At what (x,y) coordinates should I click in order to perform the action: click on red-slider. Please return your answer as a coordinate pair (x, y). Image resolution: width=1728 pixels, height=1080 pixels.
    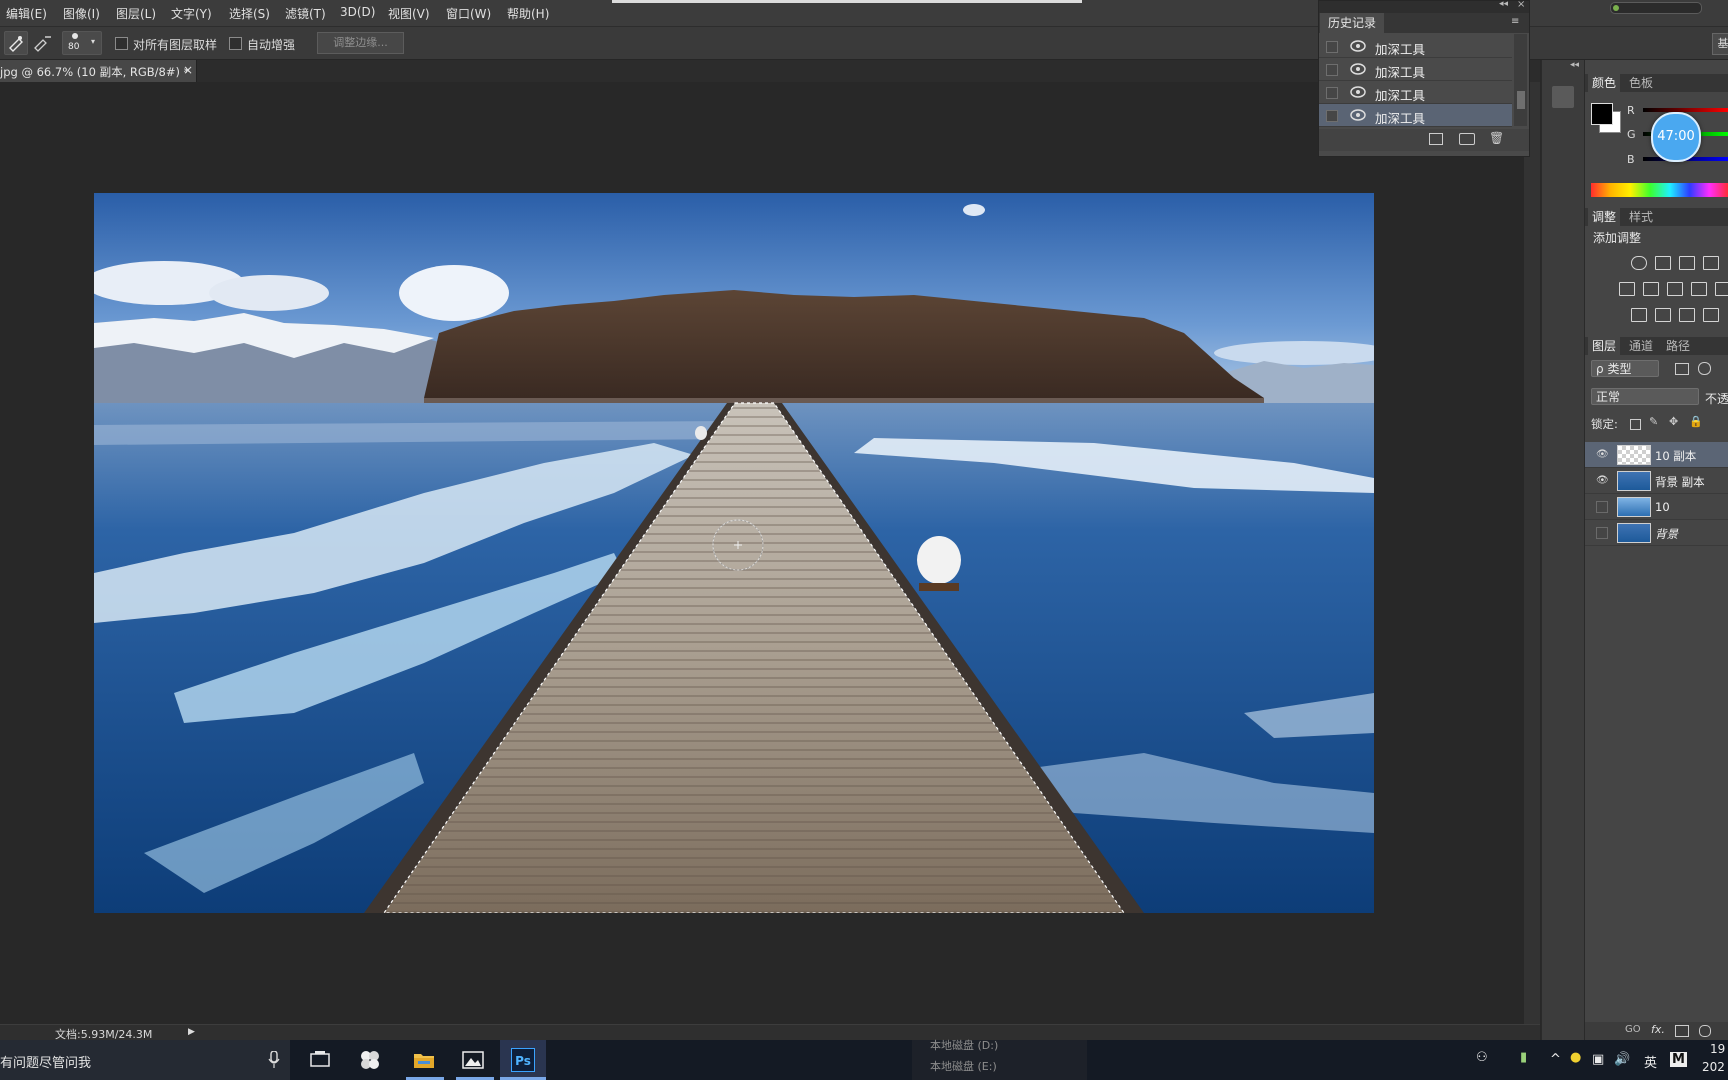
    Looking at the image, I should click on (1685, 110).